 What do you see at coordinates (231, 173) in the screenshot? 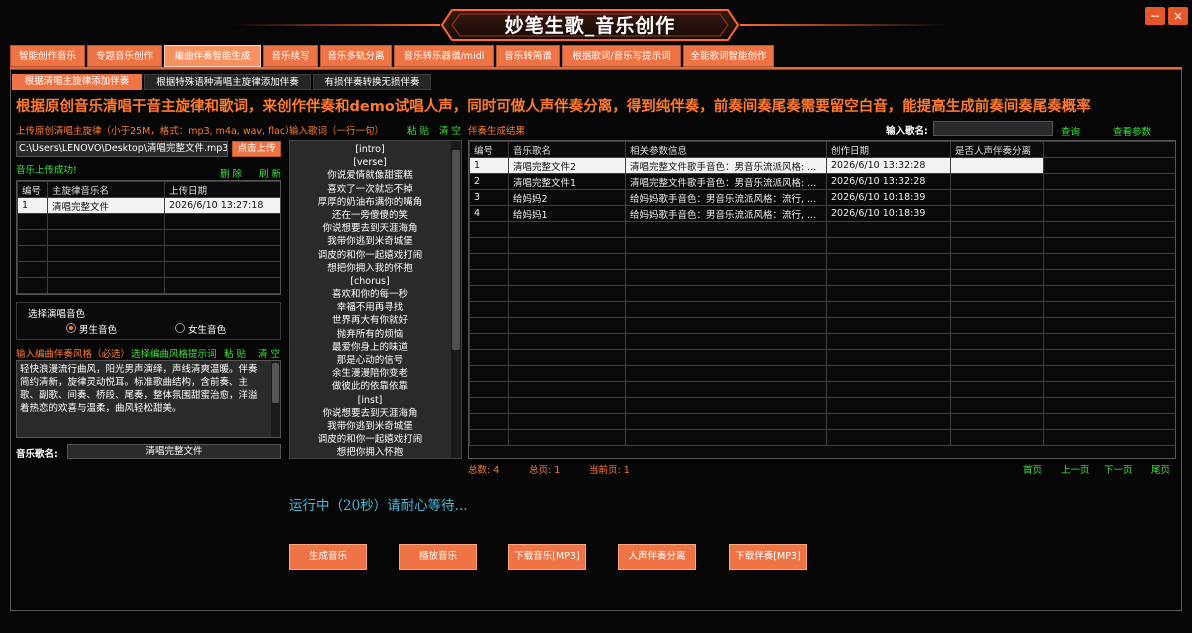
I see `delete-link: 删 除` at bounding box center [231, 173].